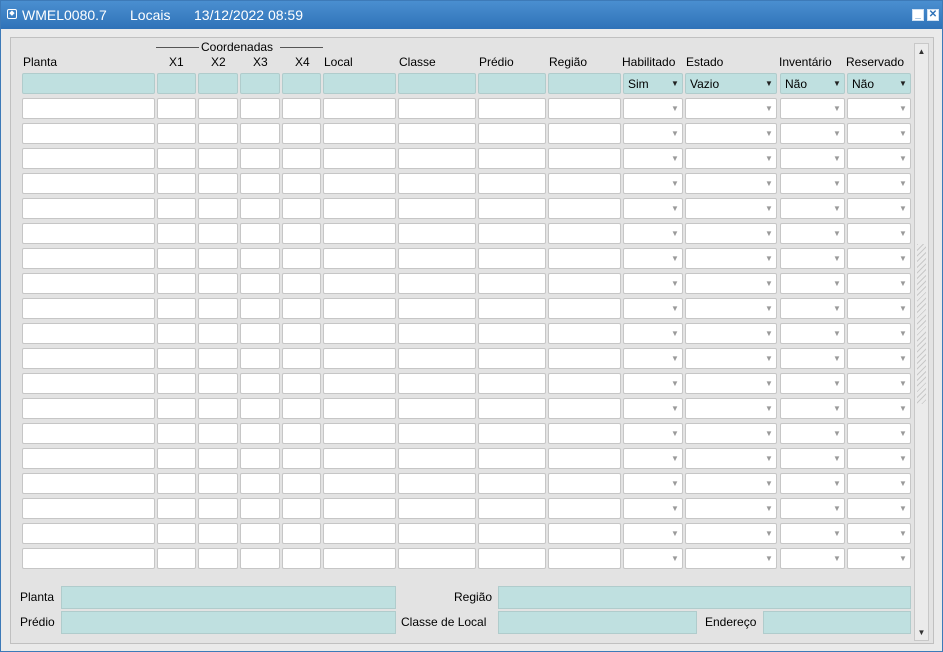 This screenshot has height=652, width=943. What do you see at coordinates (812, 483) in the screenshot?
I see `row-16-inventario-select: ▼` at bounding box center [812, 483].